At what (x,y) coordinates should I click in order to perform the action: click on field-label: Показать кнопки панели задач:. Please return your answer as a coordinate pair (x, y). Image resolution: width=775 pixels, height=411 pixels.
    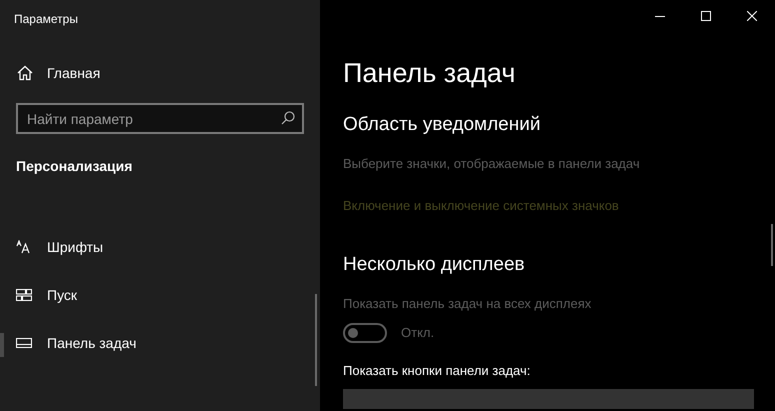
    Looking at the image, I should click on (437, 371).